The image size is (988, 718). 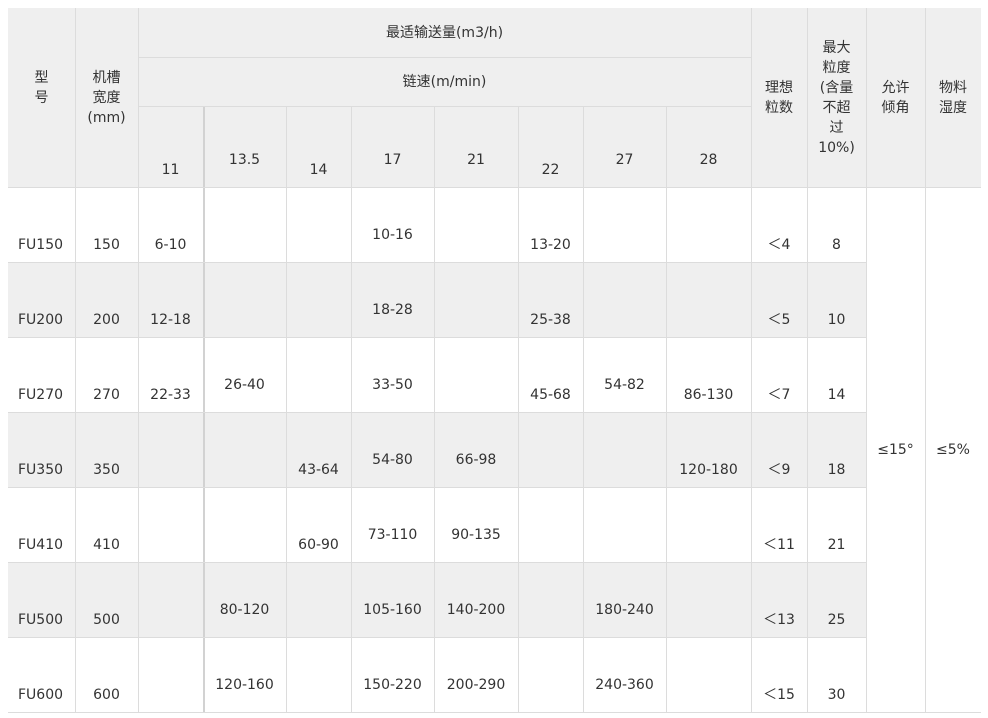 I want to click on cell-model: FU270, so click(x=41, y=374).